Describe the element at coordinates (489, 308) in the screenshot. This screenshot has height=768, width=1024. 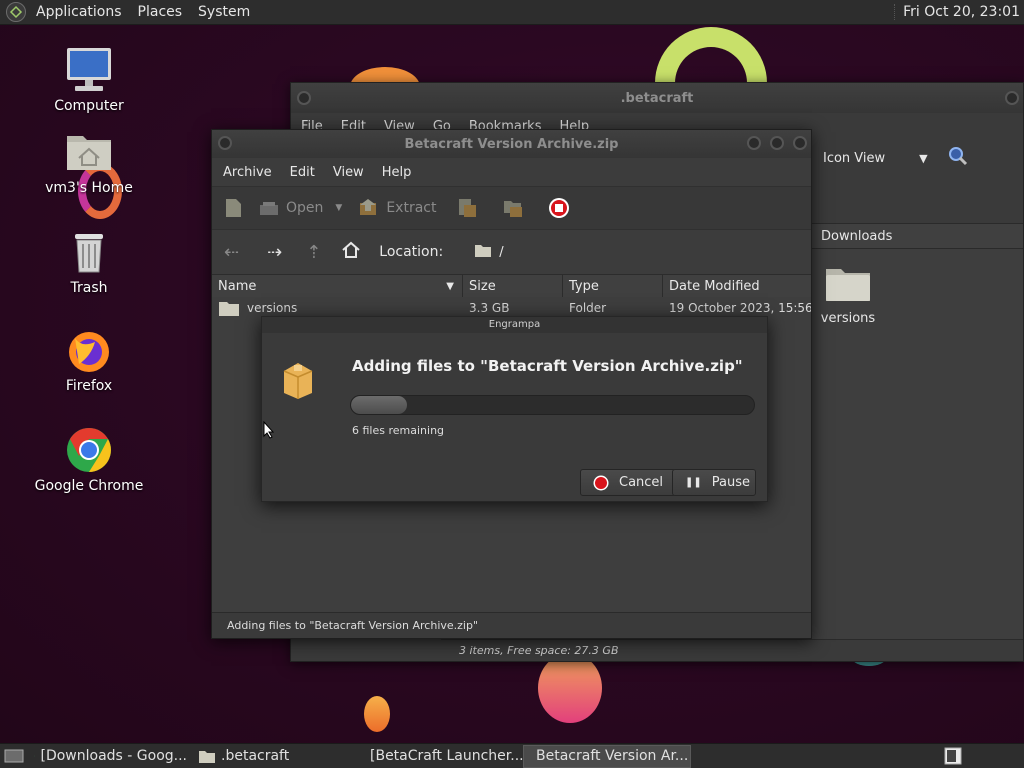
I see `row-size: 3.3 GB` at that location.